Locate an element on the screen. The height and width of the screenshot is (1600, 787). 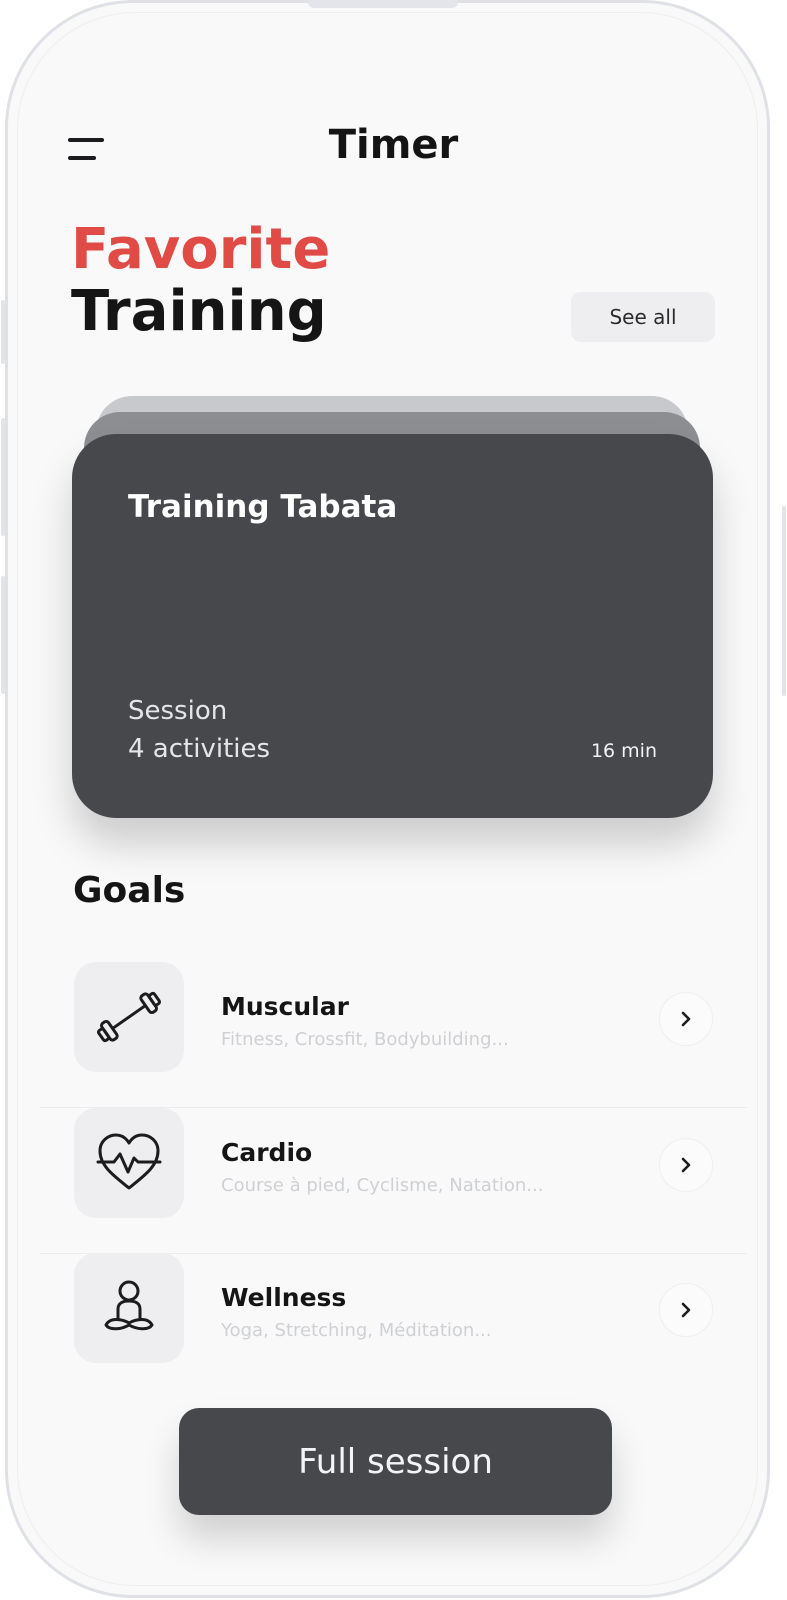
page-title: Timer is located at coordinates (393, 145).